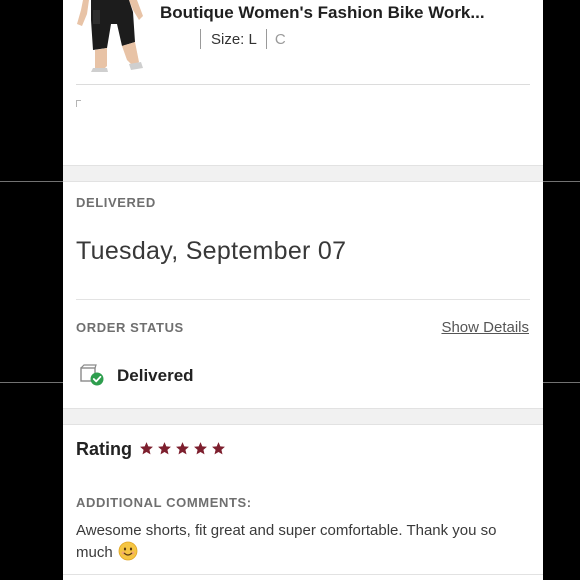  I want to click on bike-shorts-product-image, so click(110, 36).